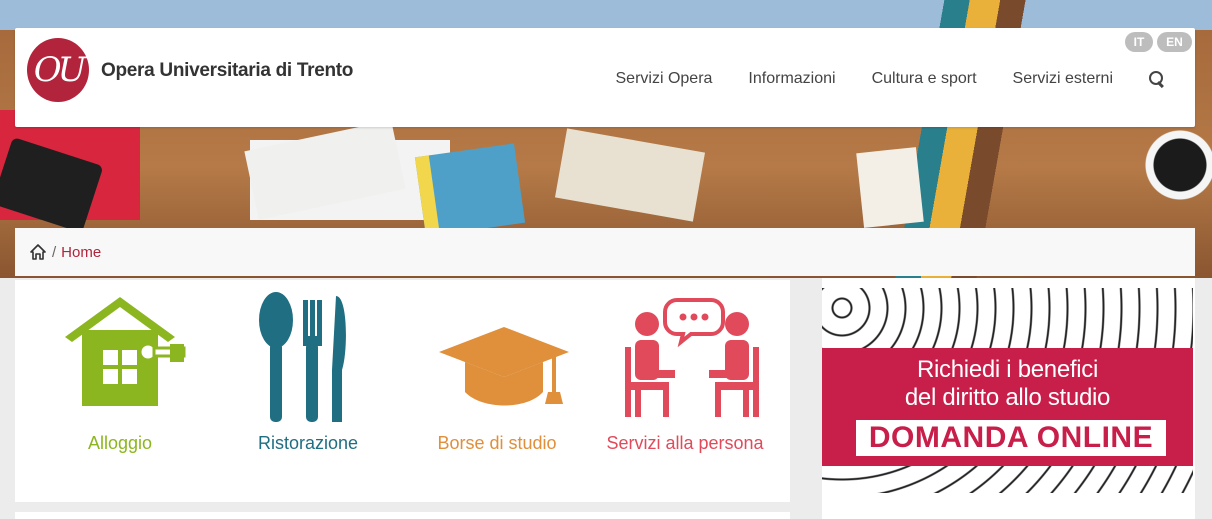  What do you see at coordinates (692, 357) in the screenshot?
I see `people-talking-icon` at bounding box center [692, 357].